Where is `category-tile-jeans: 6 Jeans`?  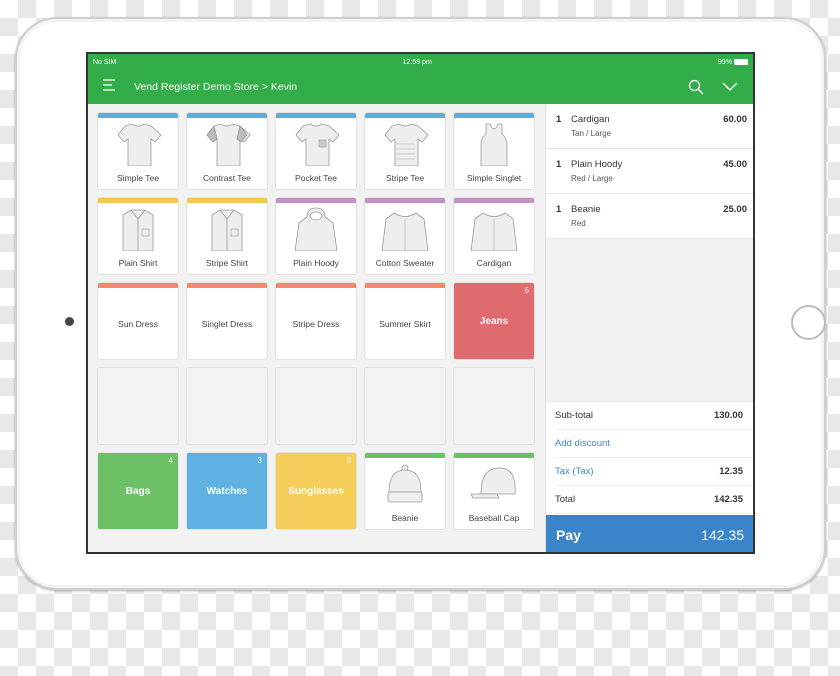
category-tile-jeans: 6 Jeans is located at coordinates (494, 321).